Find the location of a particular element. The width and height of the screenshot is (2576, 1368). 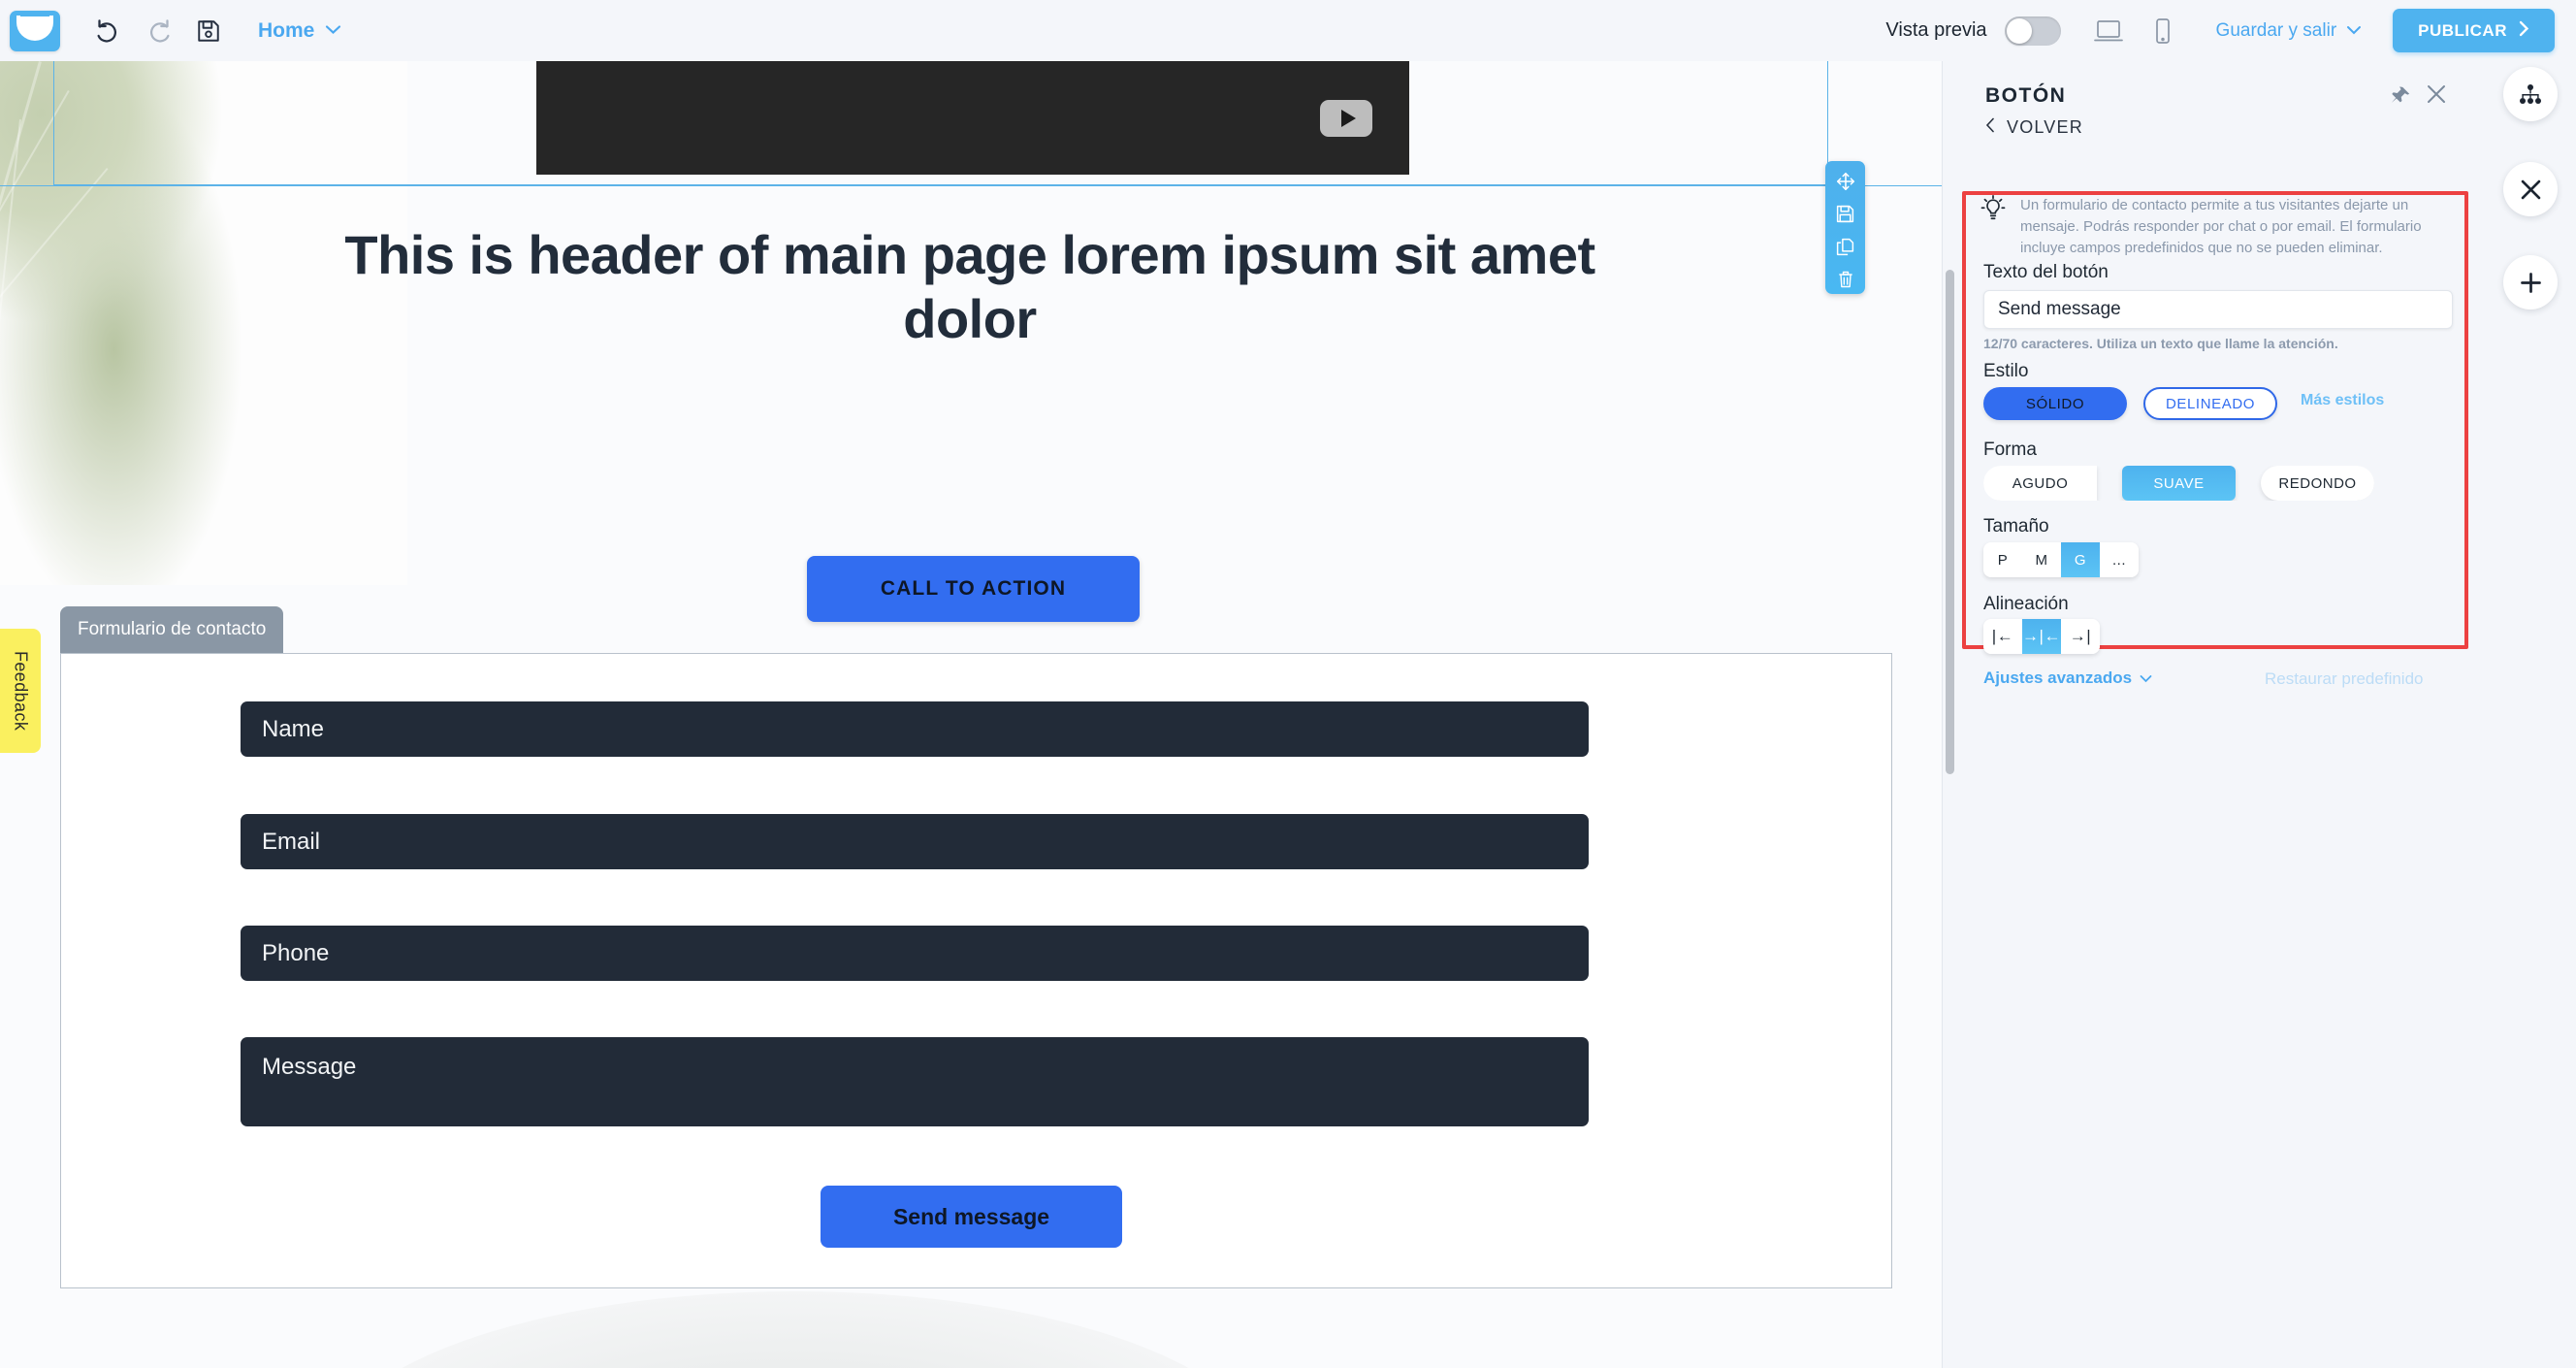

form-block-tab: Formulario de contacto is located at coordinates (172, 629).